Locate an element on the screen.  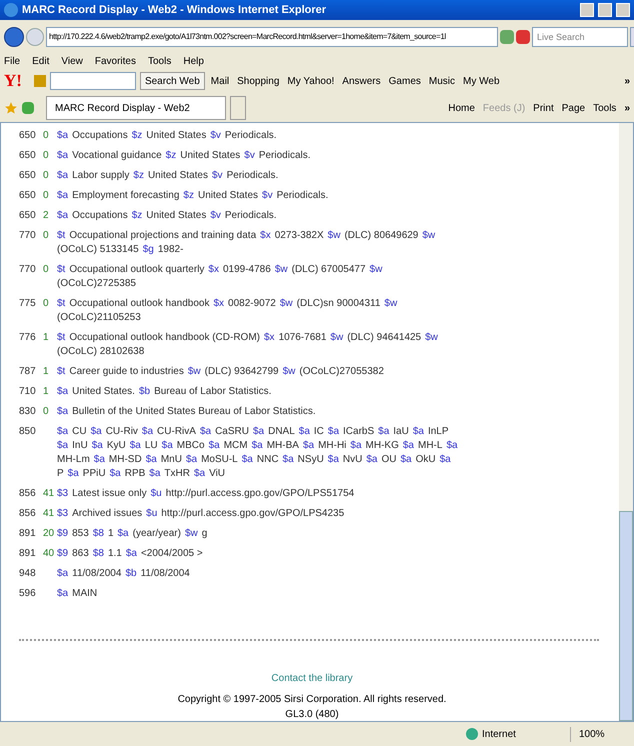
subfield-value: MCM is located at coordinates (236, 446).